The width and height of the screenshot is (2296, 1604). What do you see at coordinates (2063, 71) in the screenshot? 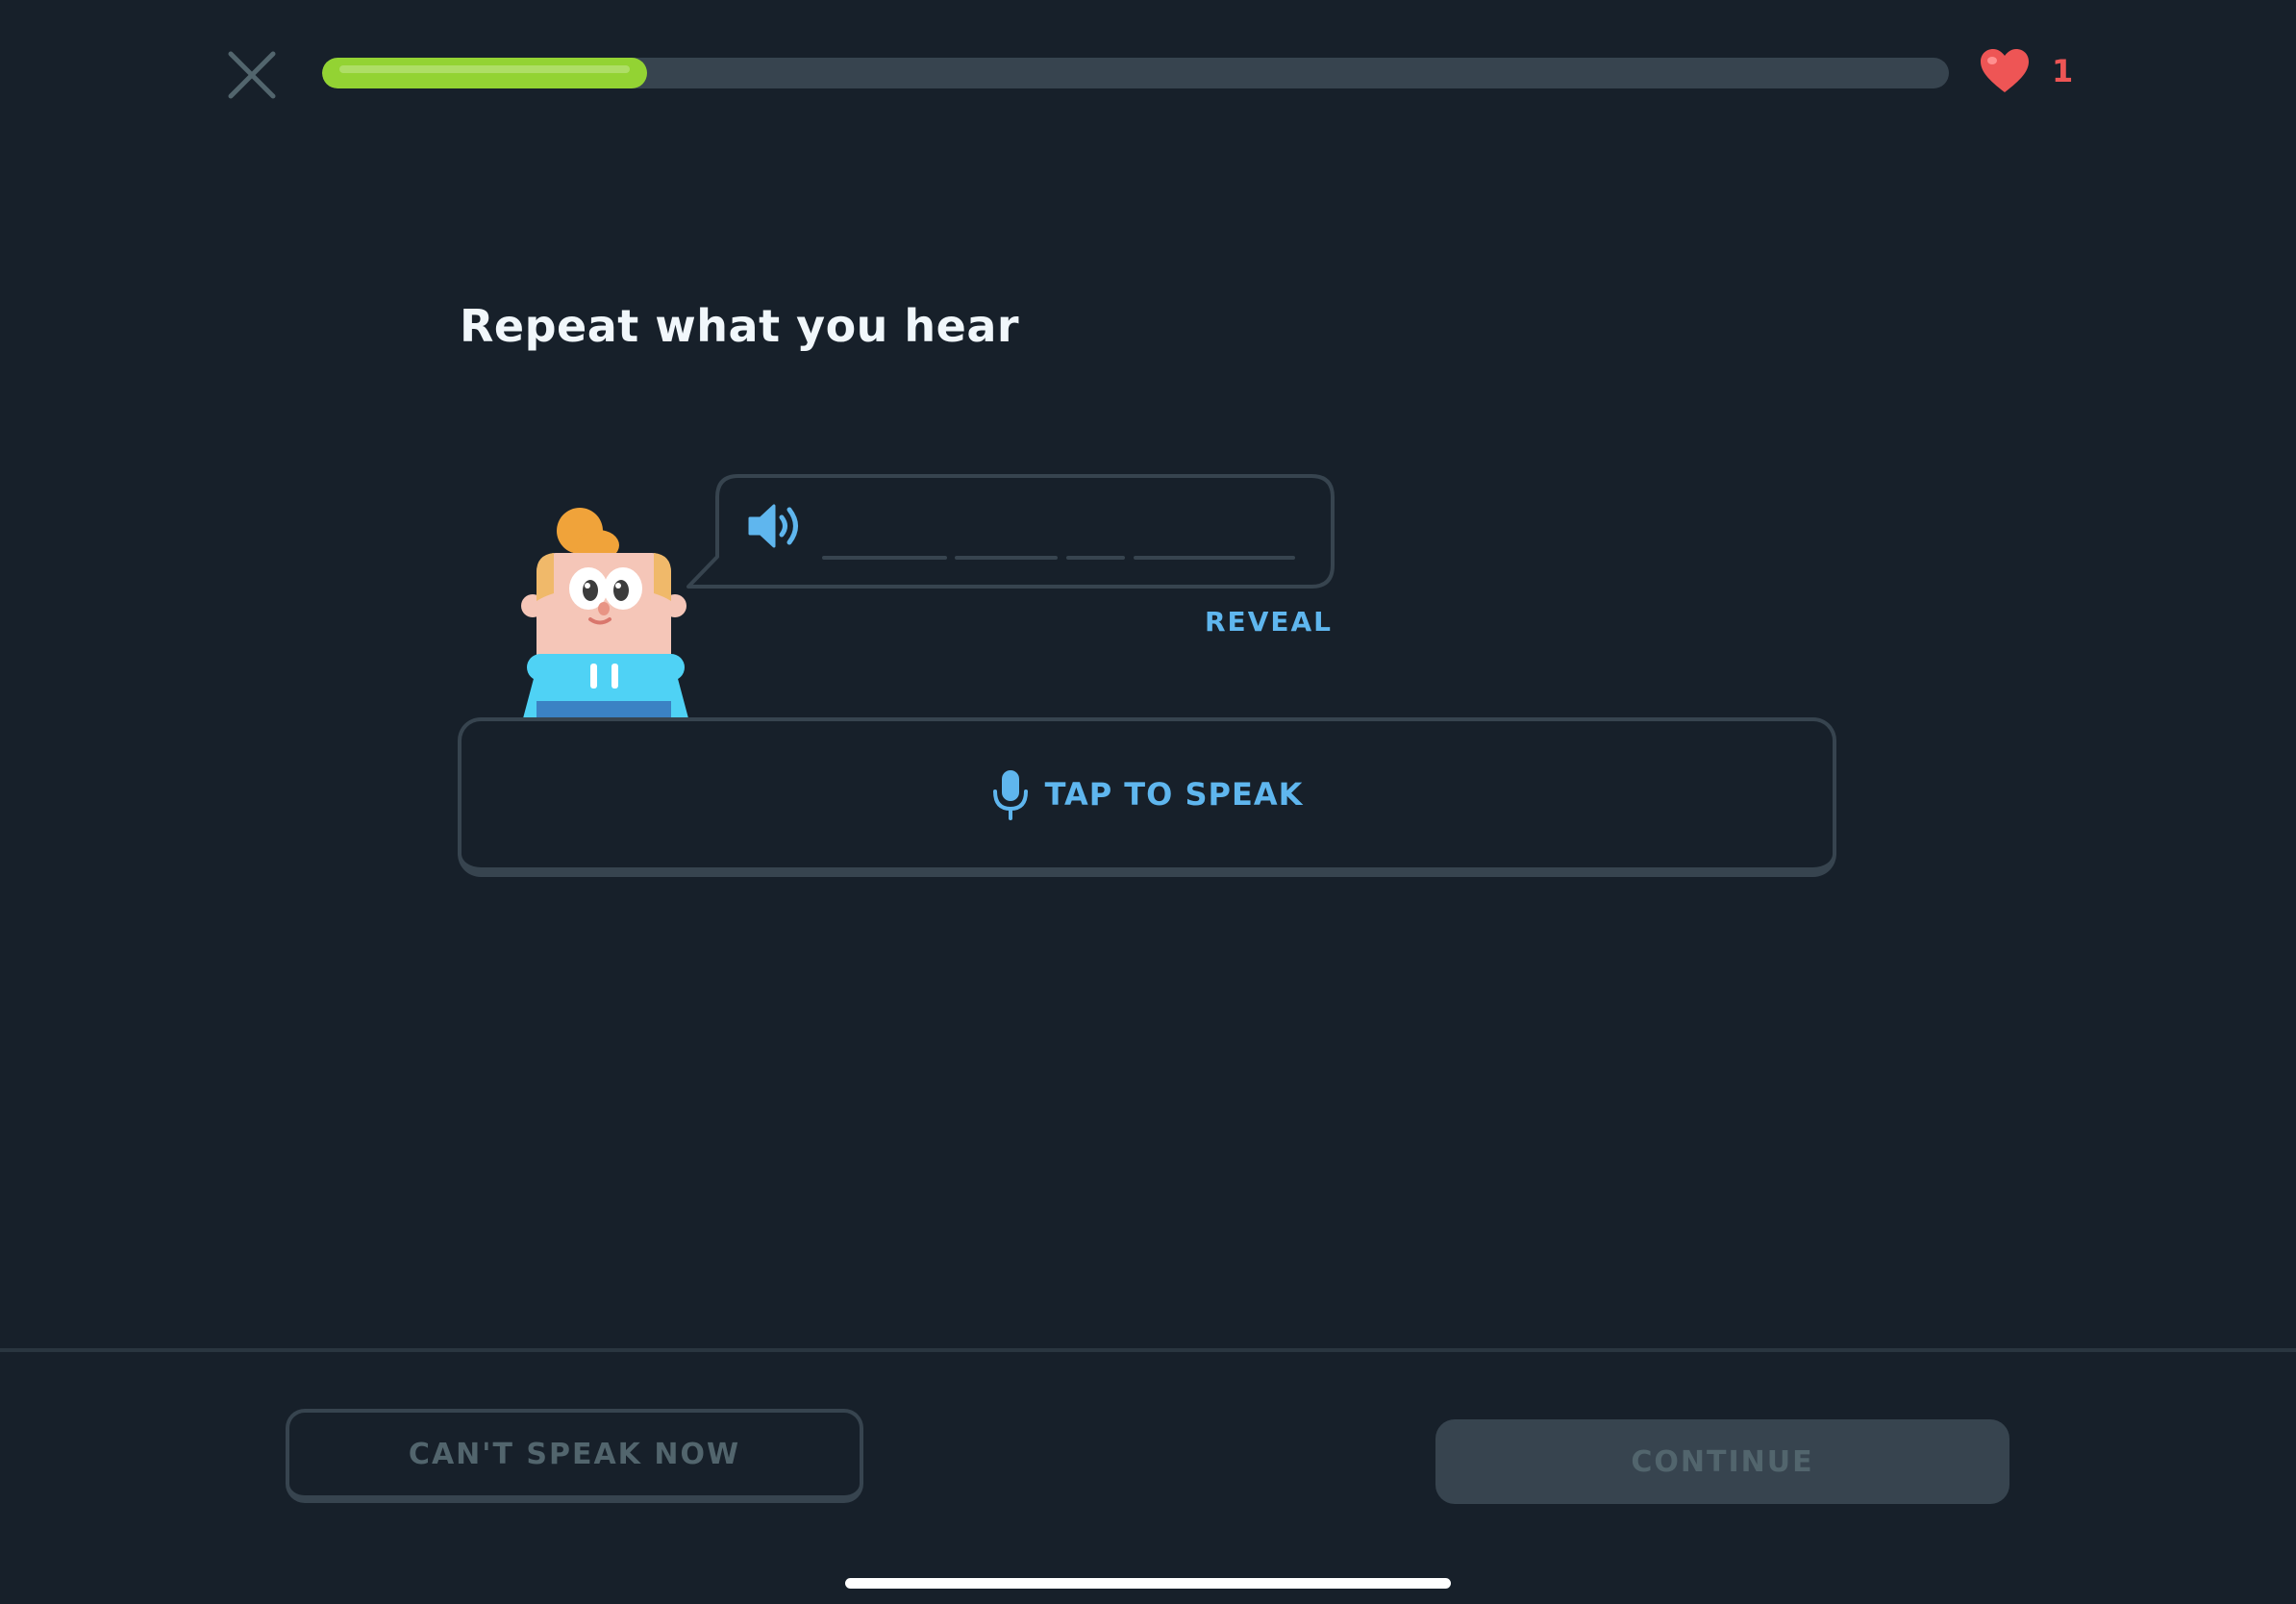
I see `hearts-count: 1` at bounding box center [2063, 71].